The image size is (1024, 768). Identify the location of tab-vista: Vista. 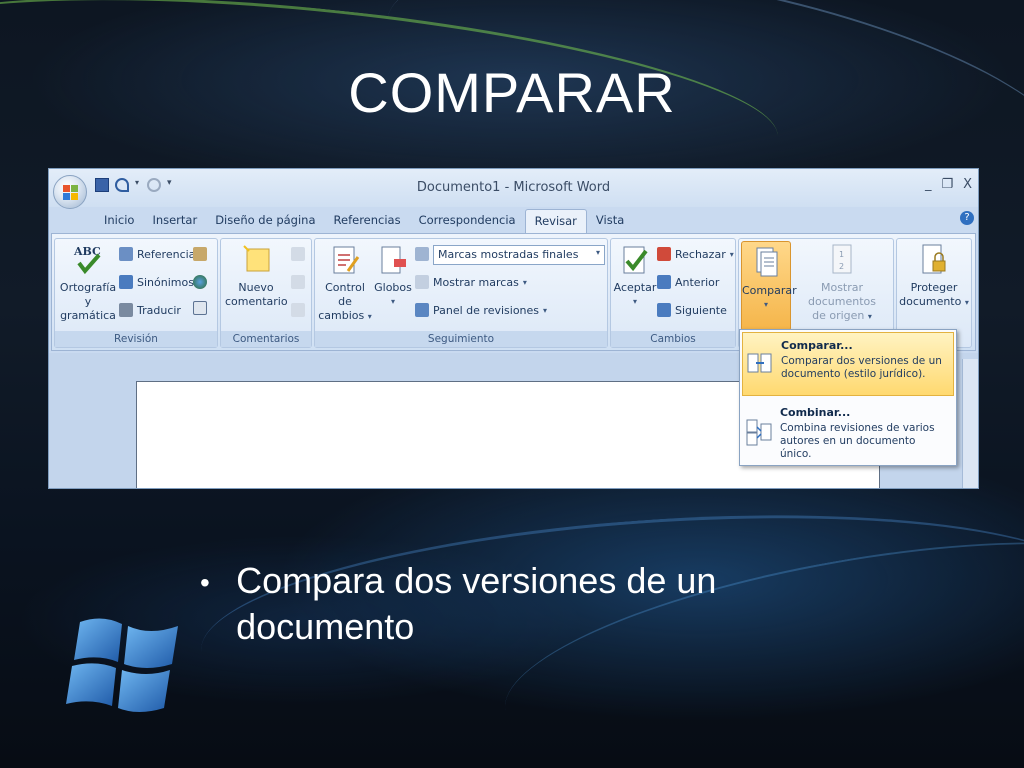
(610, 221).